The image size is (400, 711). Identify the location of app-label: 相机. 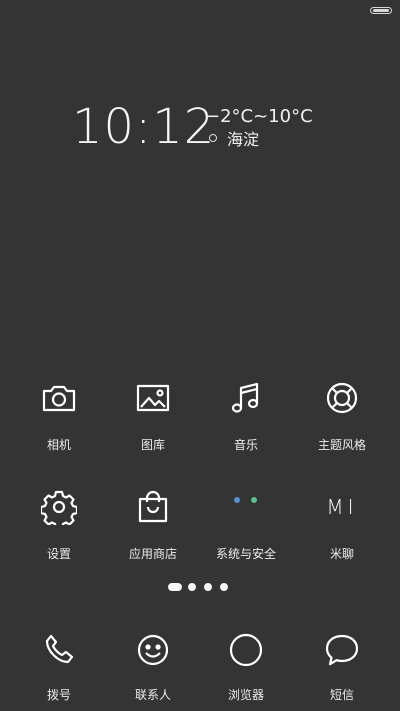
(58, 445).